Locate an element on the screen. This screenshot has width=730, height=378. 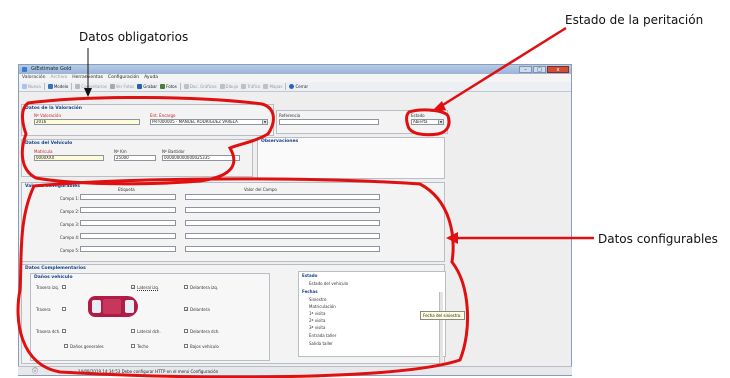
annotation-loop-estado is located at coordinates (428, 122).